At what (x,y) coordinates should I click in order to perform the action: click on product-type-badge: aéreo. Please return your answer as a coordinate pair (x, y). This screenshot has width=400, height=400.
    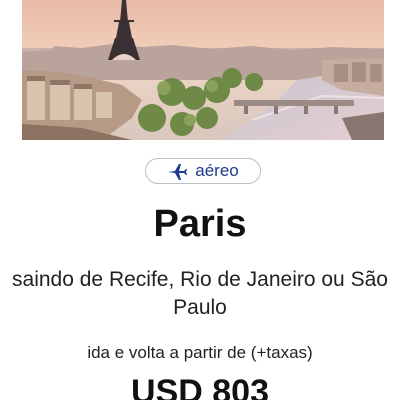
    Looking at the image, I should click on (203, 171).